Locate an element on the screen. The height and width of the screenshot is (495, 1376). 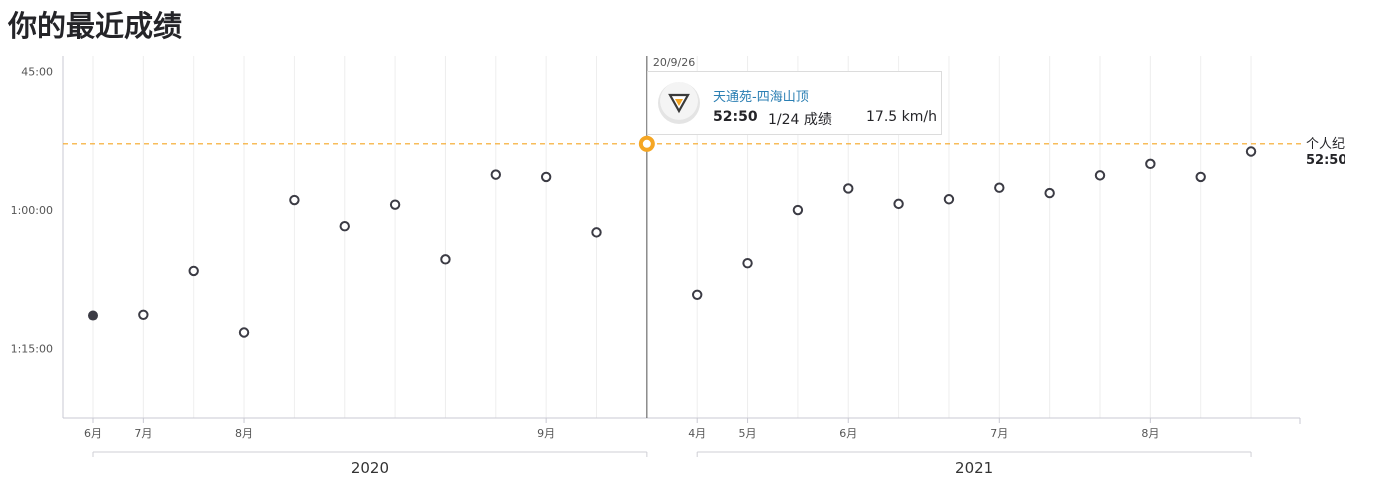
year-brackets: 2020 2021 is located at coordinates (672, 464).